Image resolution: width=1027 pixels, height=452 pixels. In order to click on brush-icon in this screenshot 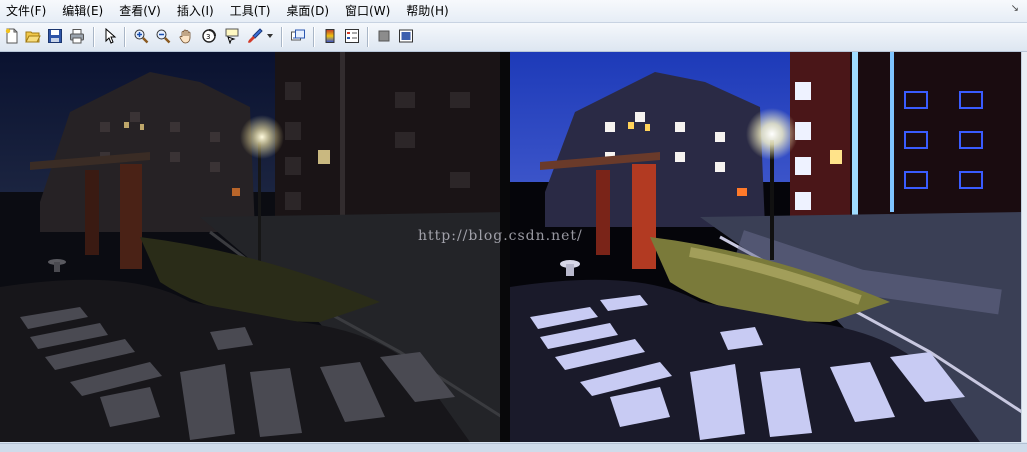, I will do `click(255, 36)`.